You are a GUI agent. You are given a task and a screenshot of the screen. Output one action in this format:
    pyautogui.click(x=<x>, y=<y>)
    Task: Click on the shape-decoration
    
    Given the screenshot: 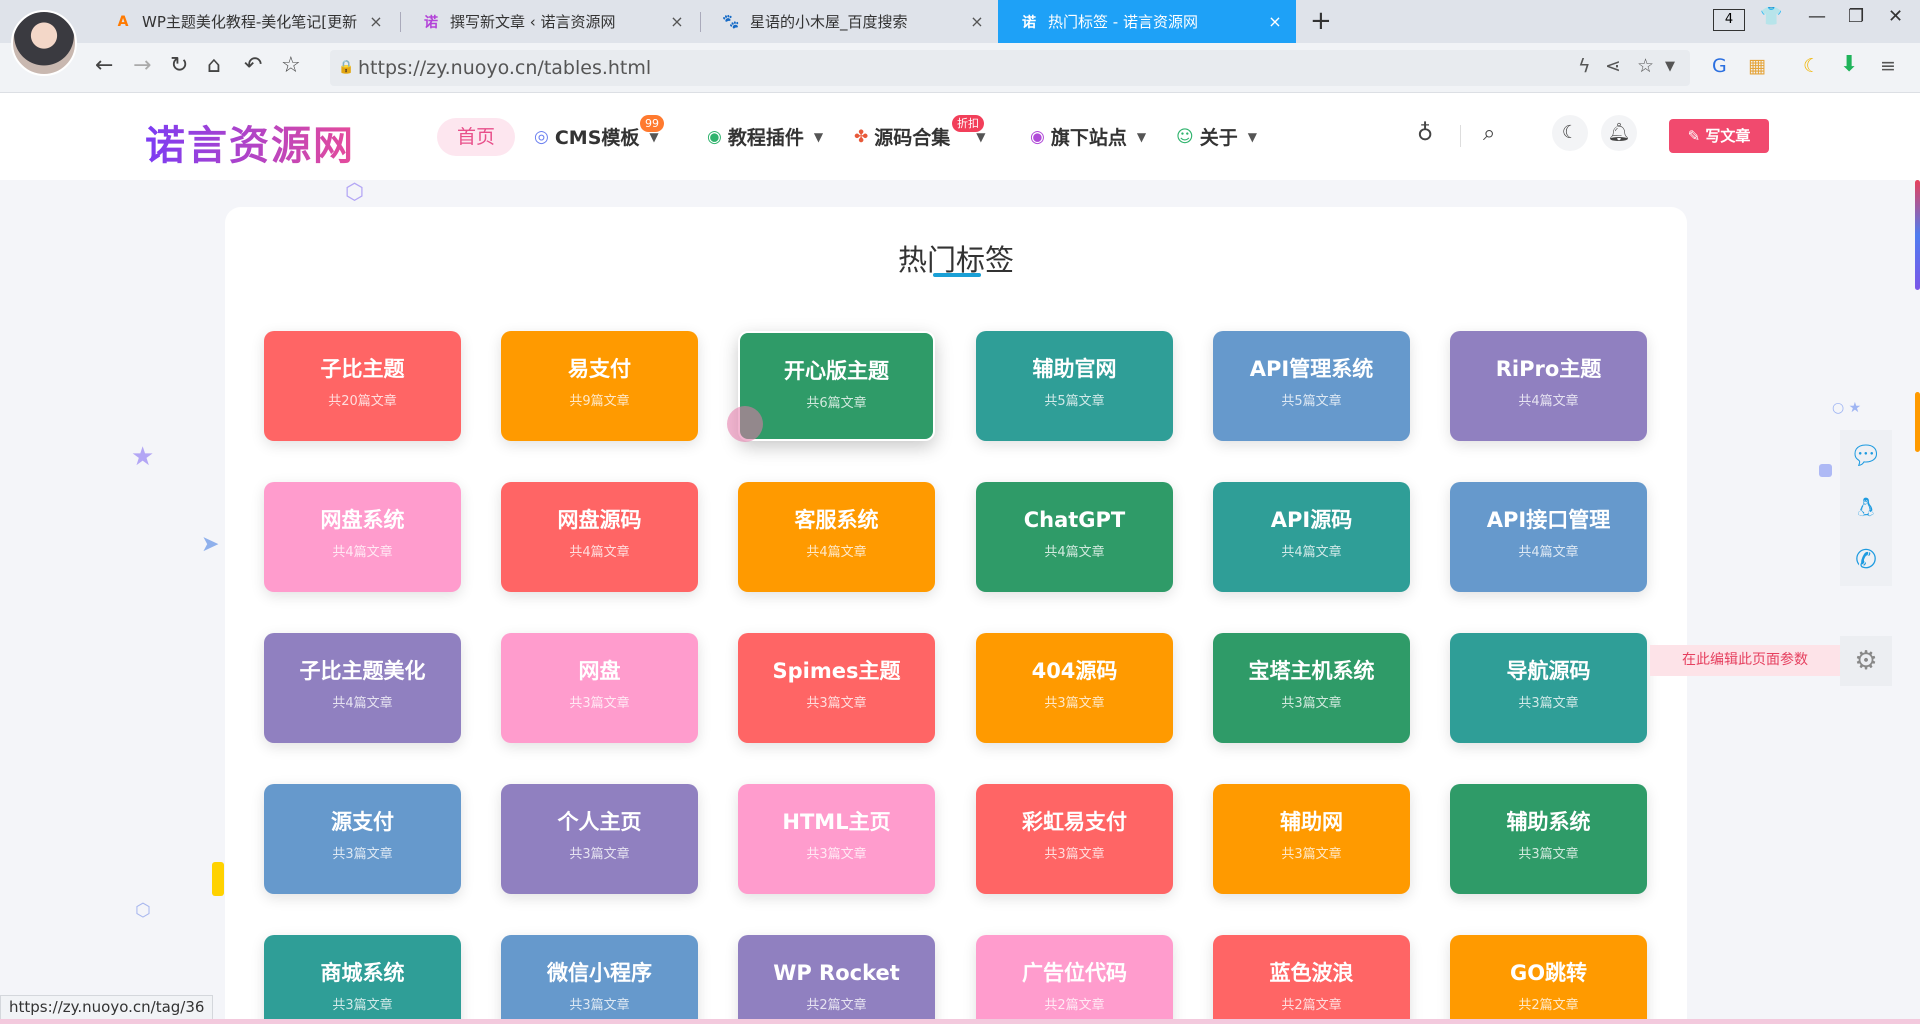 What is the action you would take?
    pyautogui.click(x=218, y=879)
    